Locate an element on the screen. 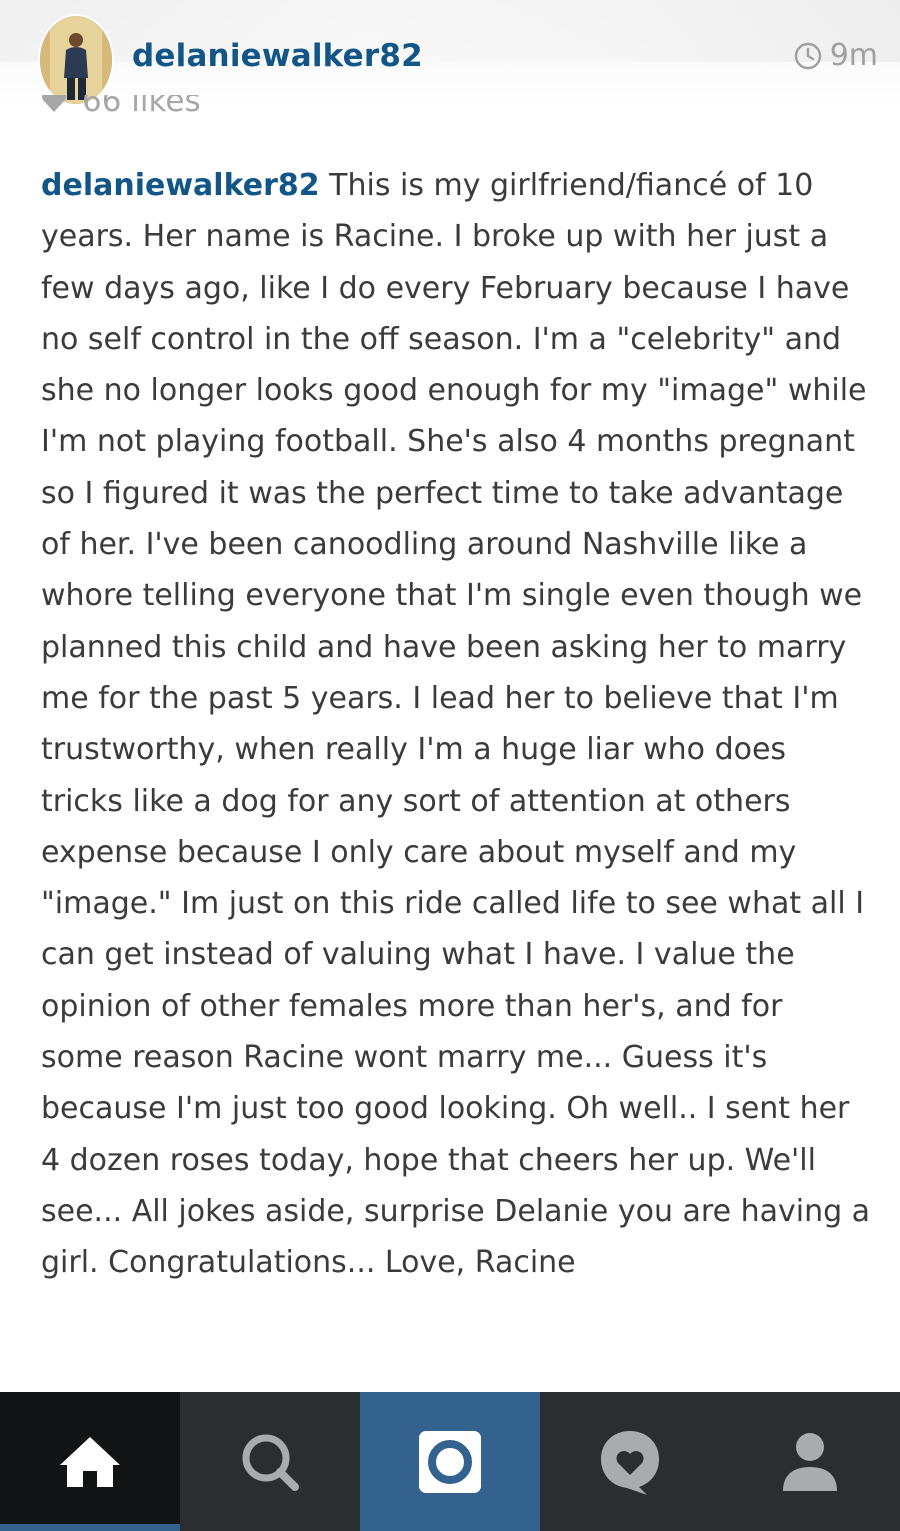 This screenshot has width=900, height=1531. avatar is located at coordinates (76, 60).